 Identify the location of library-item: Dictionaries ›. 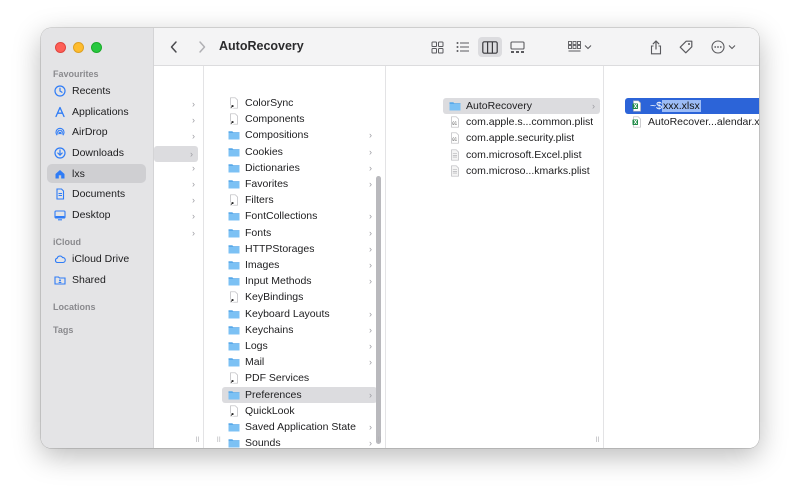
(299, 168).